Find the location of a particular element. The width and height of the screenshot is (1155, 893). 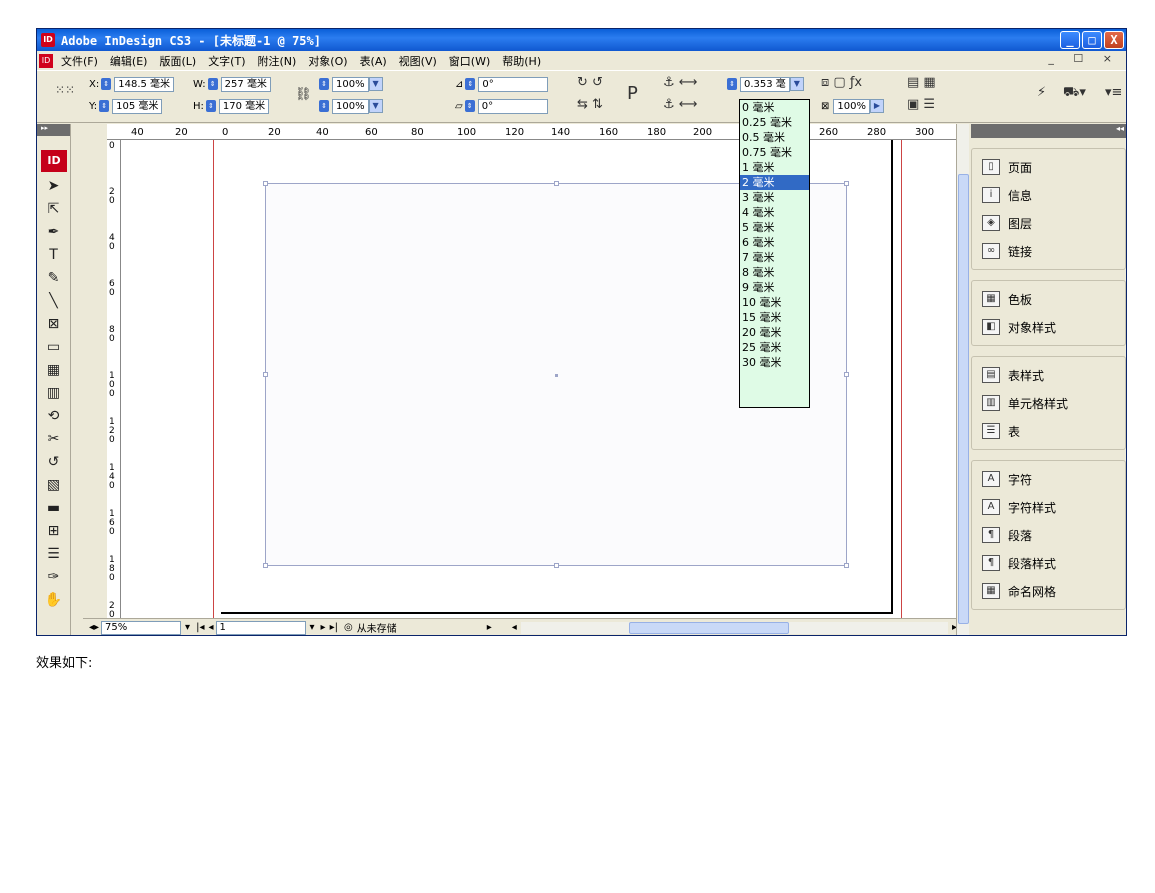

panel-item-swatches: ▦ 色板 is located at coordinates (1048, 299).